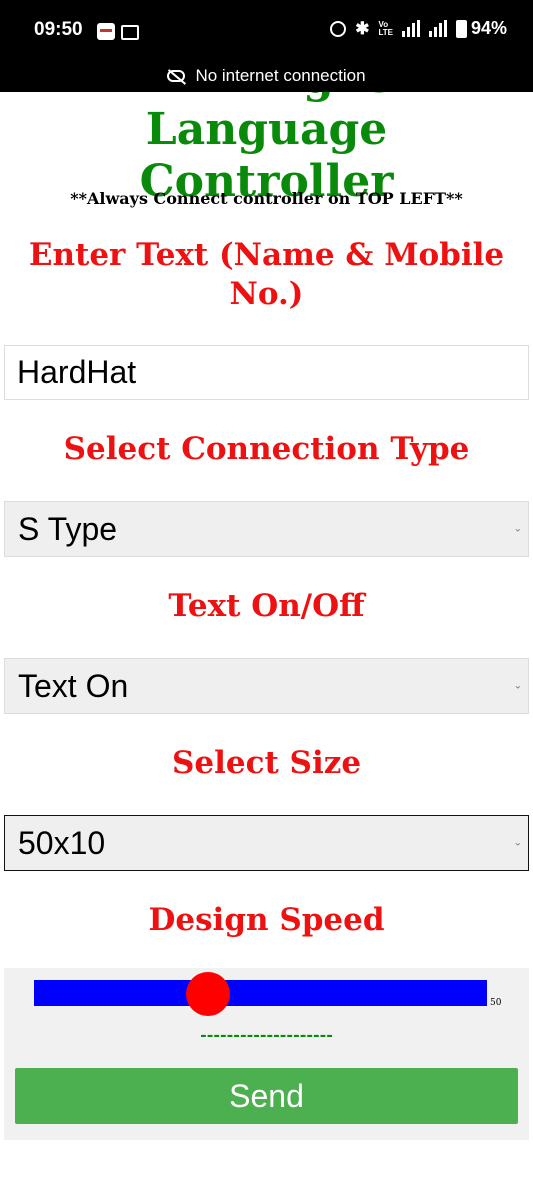  What do you see at coordinates (496, 1003) in the screenshot?
I see `speed-slider-value: 50` at bounding box center [496, 1003].